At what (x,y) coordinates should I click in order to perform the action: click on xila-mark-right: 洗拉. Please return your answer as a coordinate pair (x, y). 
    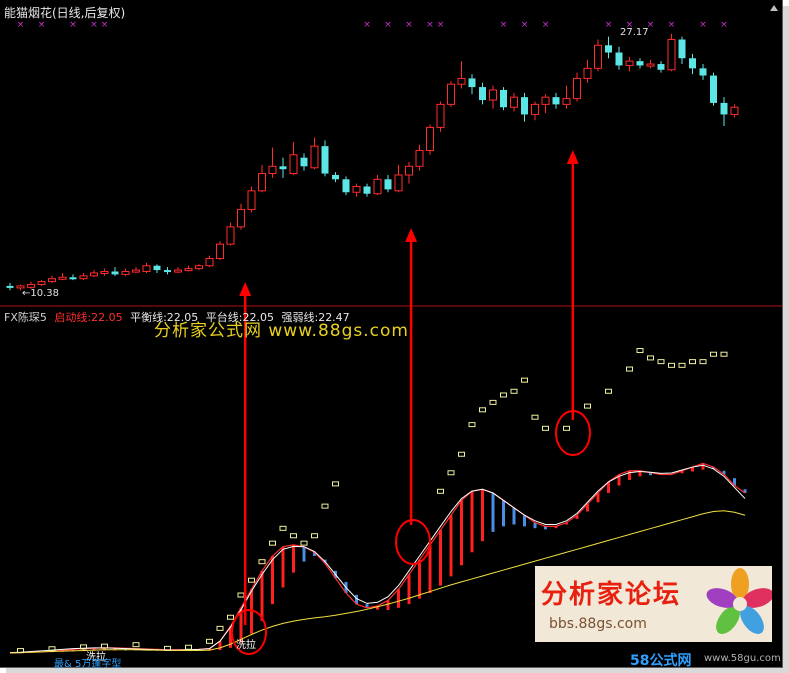
    Looking at the image, I should click on (246, 645).